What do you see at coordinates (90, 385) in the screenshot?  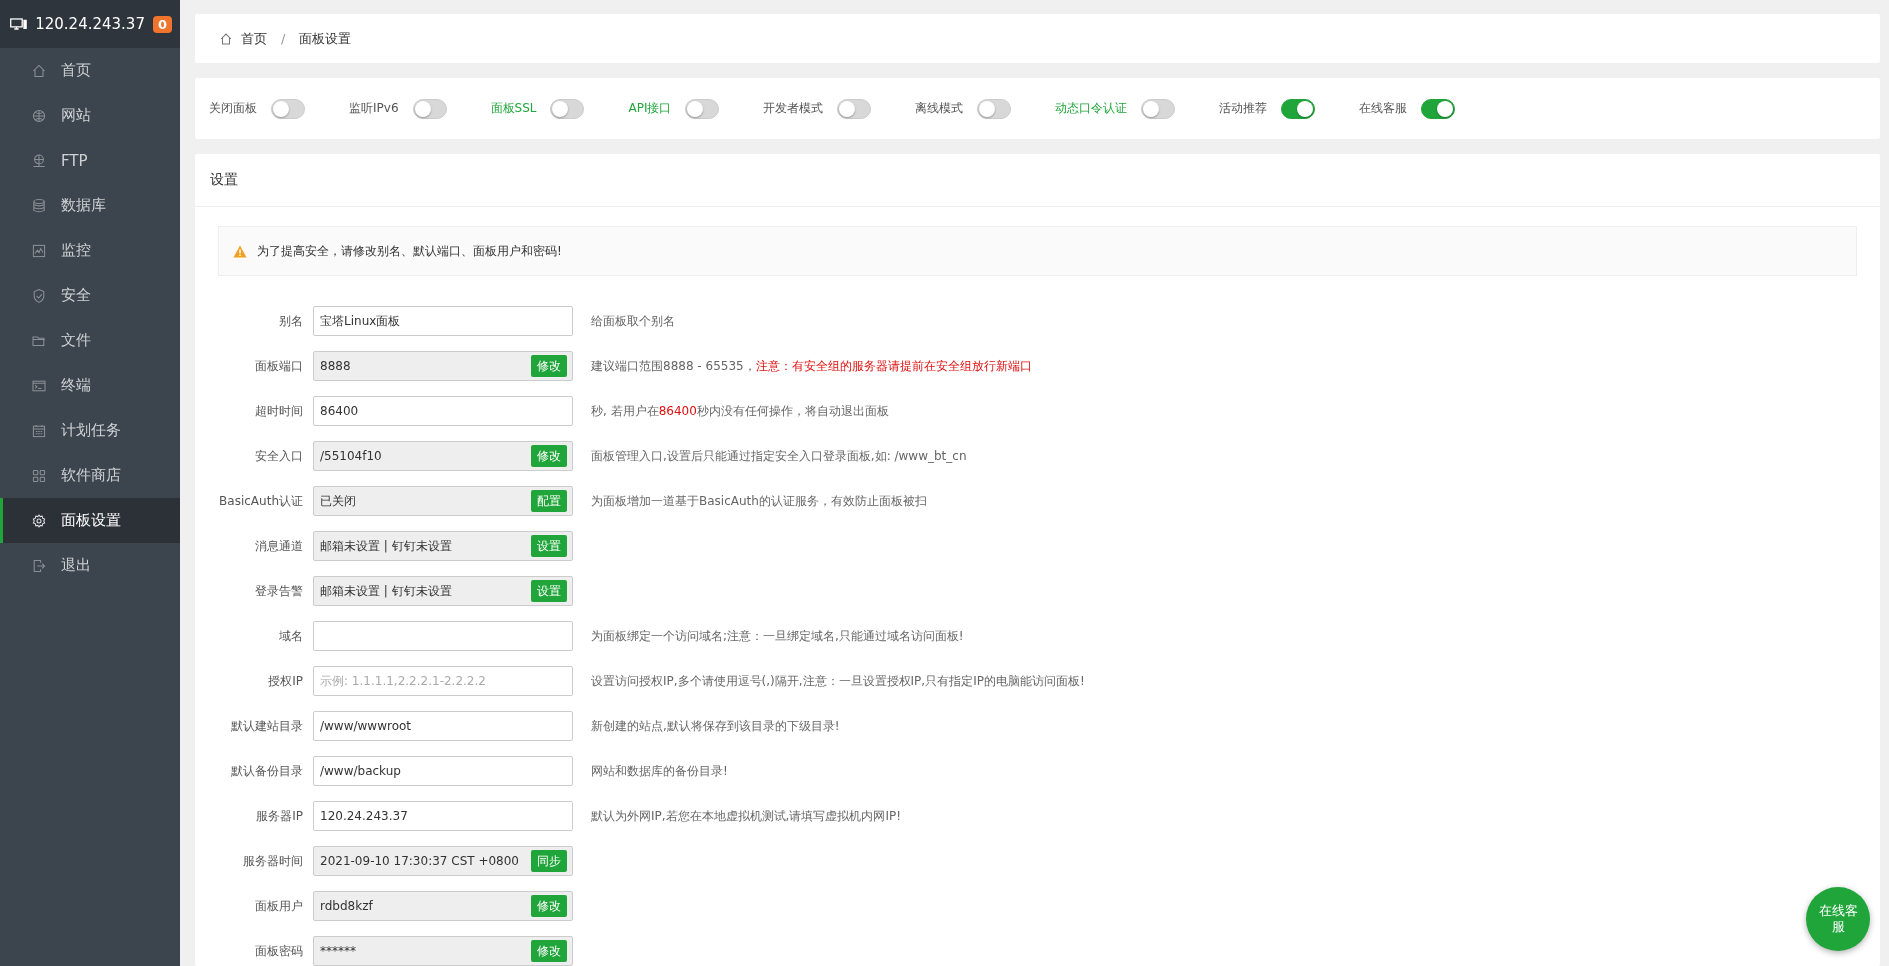 I see `sidebar-item: 终端` at bounding box center [90, 385].